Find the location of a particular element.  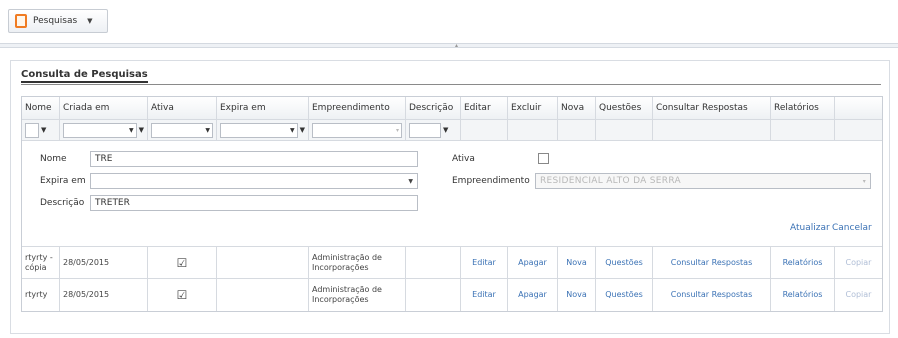

filter-expira-date: ▼ is located at coordinates (259, 130).